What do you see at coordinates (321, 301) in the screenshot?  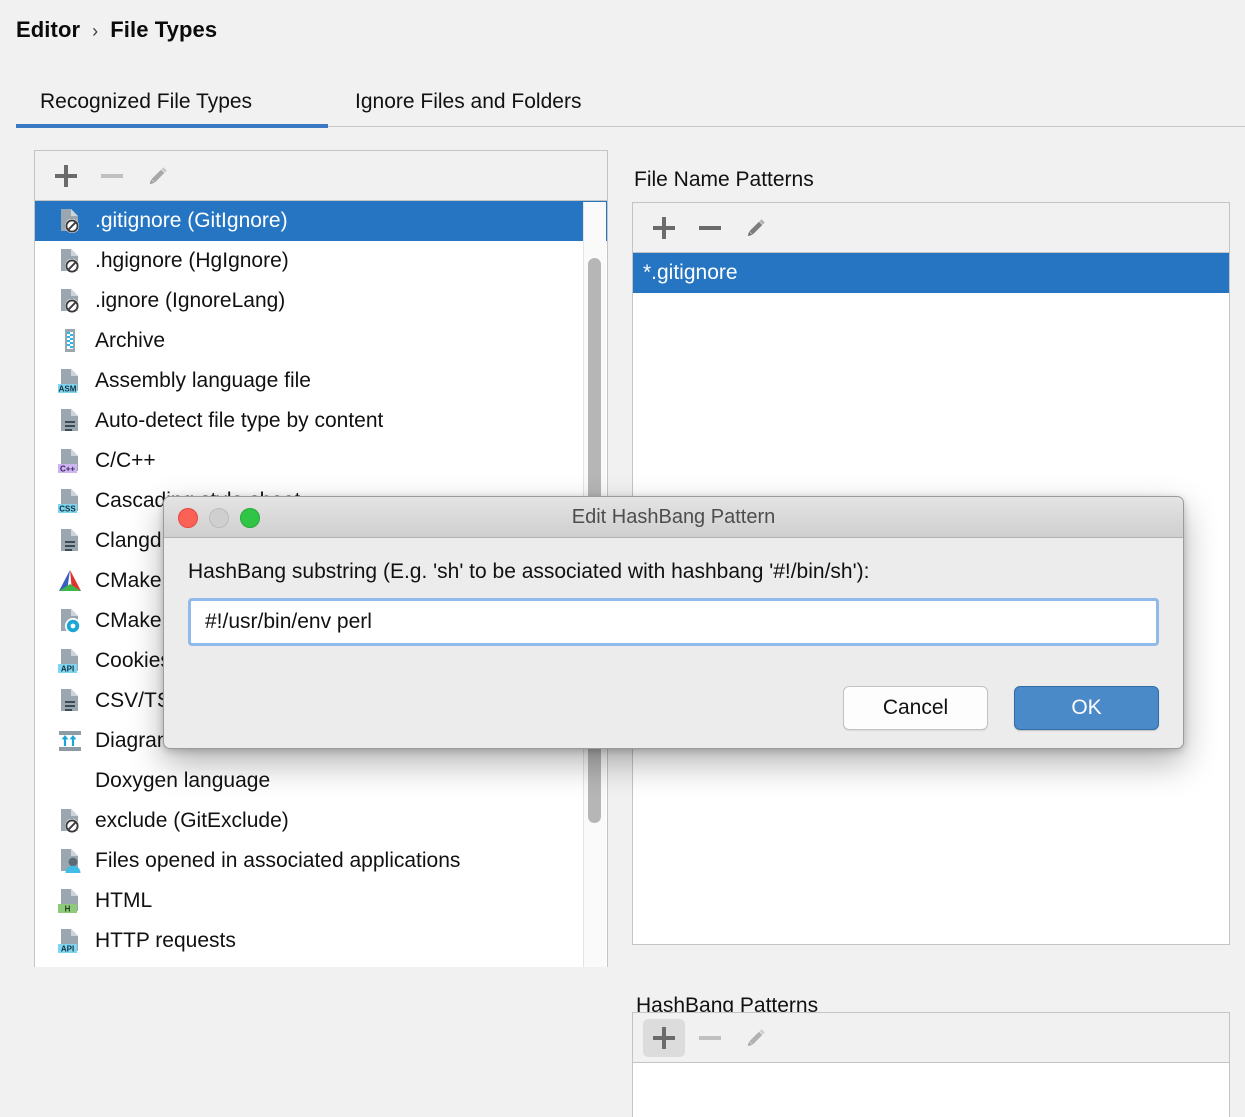 I see `file-type-row: .ignore (IgnoreLang)` at bounding box center [321, 301].